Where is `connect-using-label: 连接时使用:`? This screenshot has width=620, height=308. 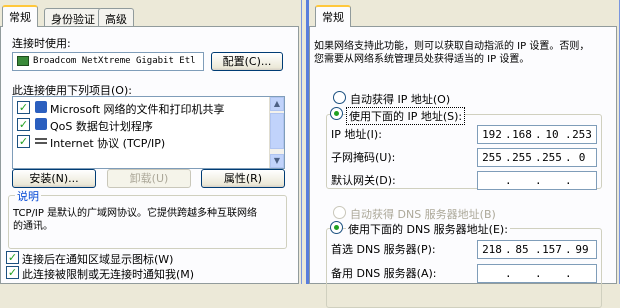
connect-using-label: 连接时使用: is located at coordinates (41, 43).